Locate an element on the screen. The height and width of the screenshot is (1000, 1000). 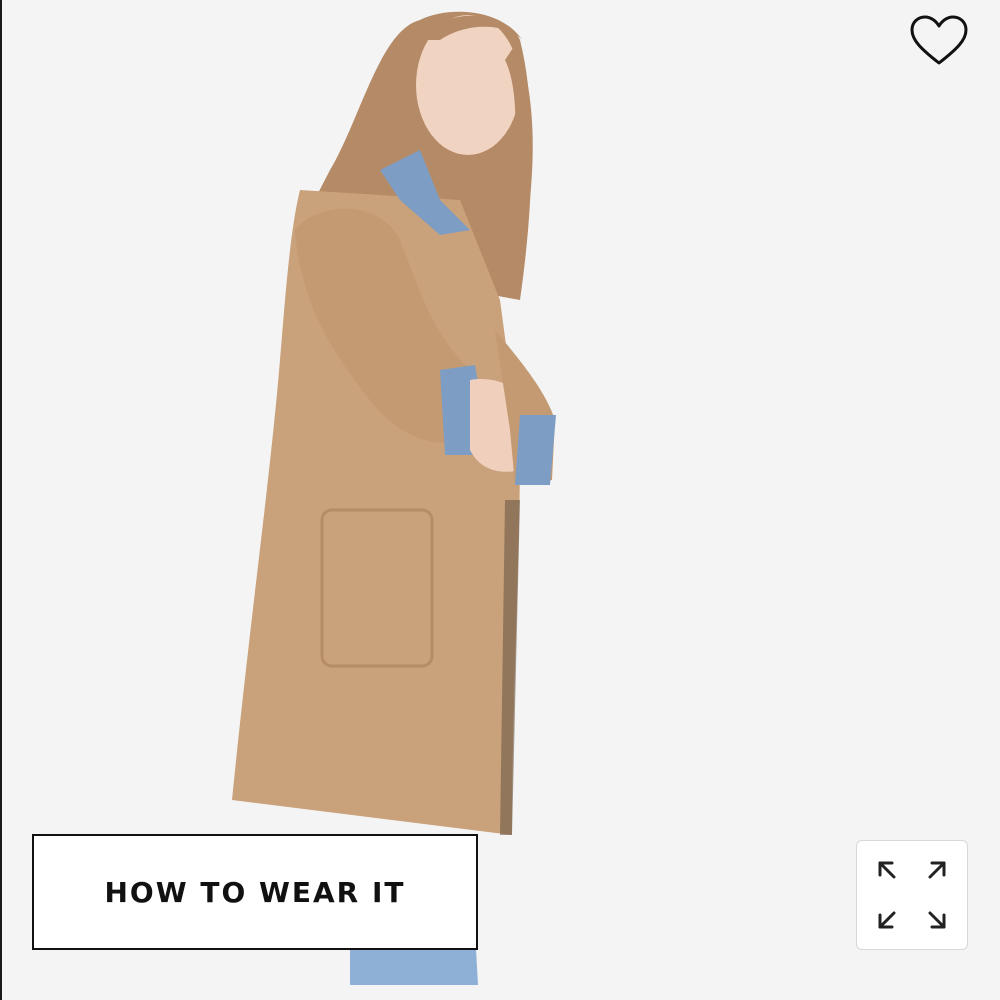
wishlist-button is located at coordinates (939, 41).